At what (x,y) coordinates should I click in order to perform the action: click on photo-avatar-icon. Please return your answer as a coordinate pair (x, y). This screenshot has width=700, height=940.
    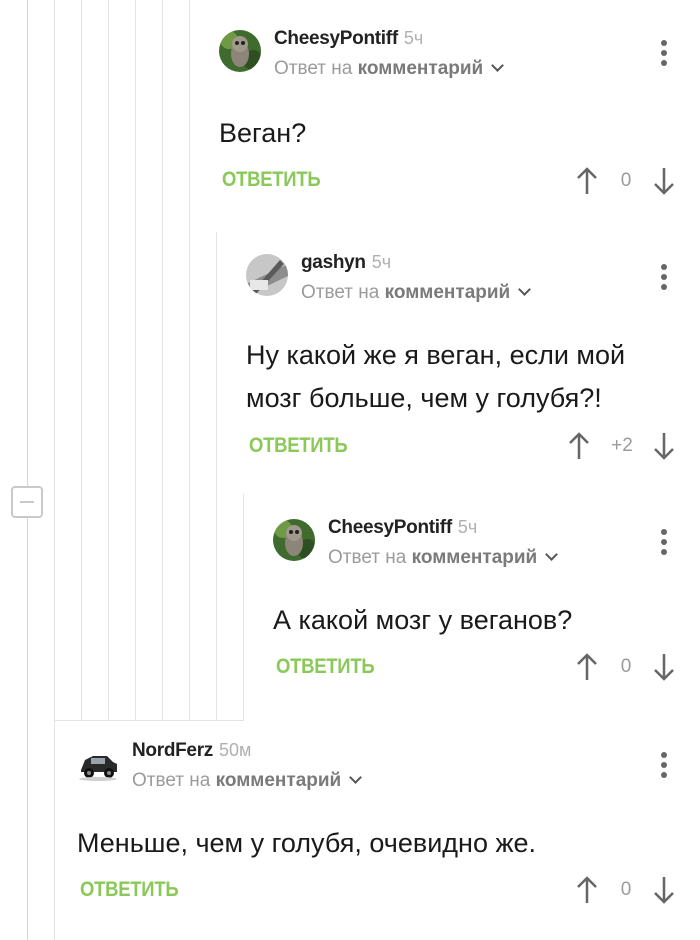
    Looking at the image, I should click on (267, 275).